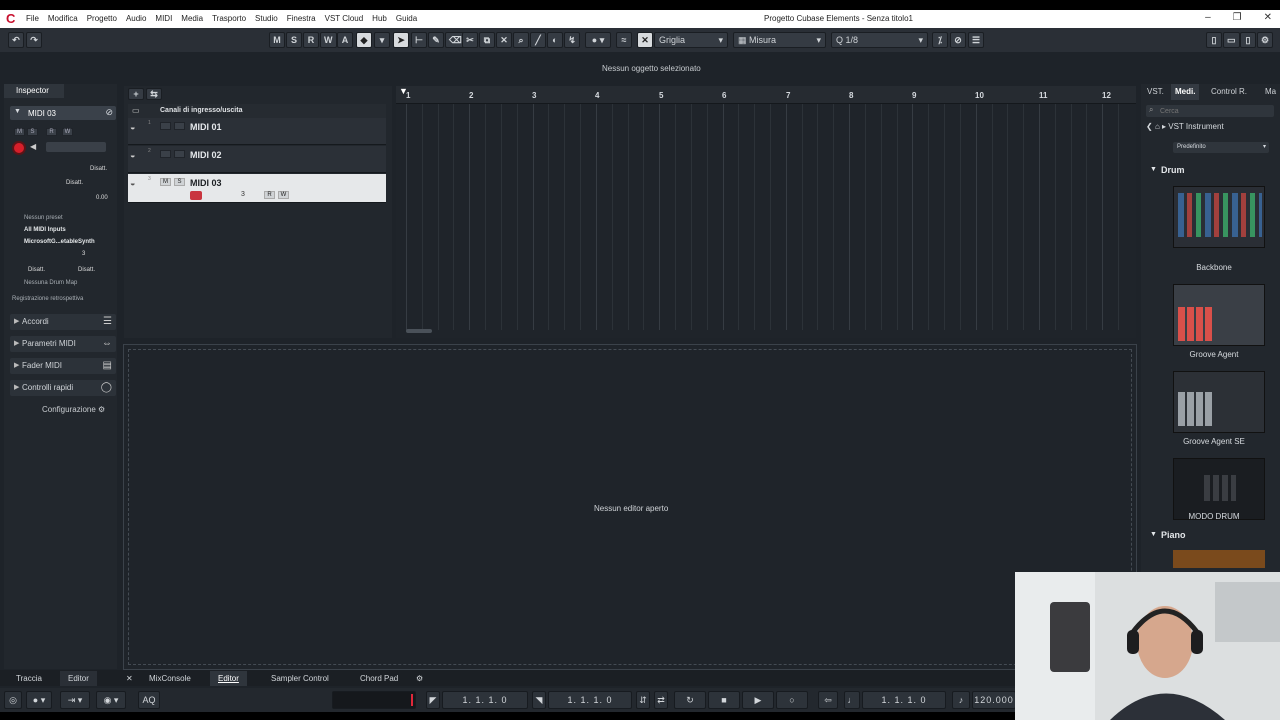  Describe the element at coordinates (1231, 40) in the screenshot. I see `lower-zone-toggle-icon: ▭` at that location.